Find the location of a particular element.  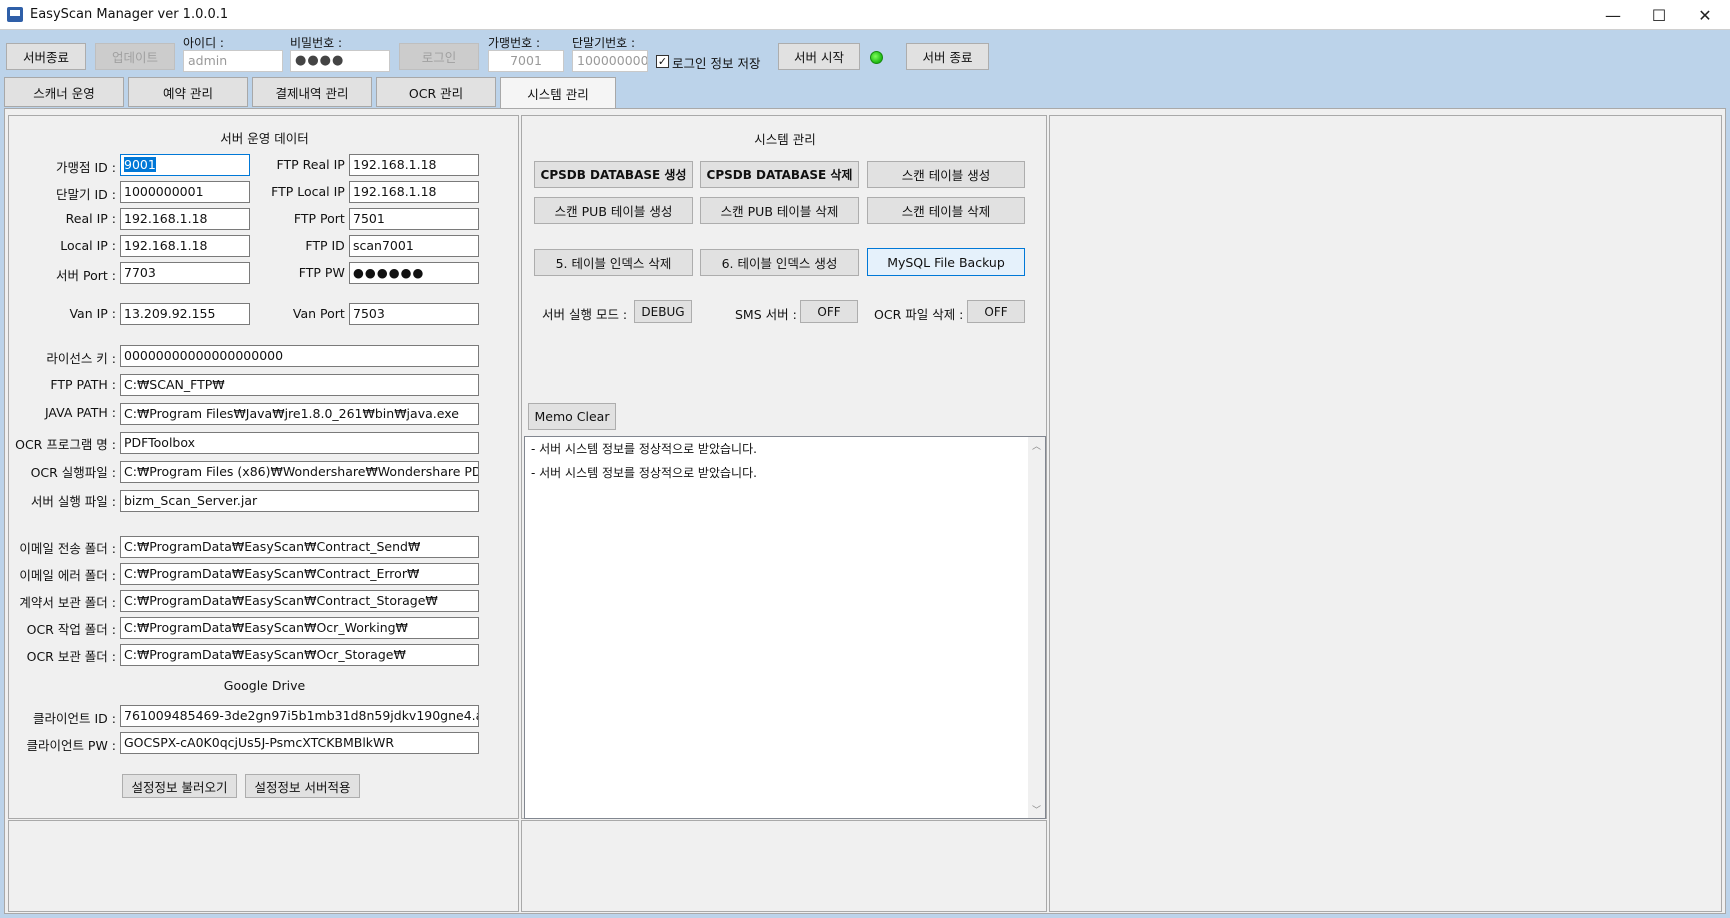

ocr-working-input: C:₩ProgramData₩EasyScan₩Ocr_Working₩ is located at coordinates (299, 628).